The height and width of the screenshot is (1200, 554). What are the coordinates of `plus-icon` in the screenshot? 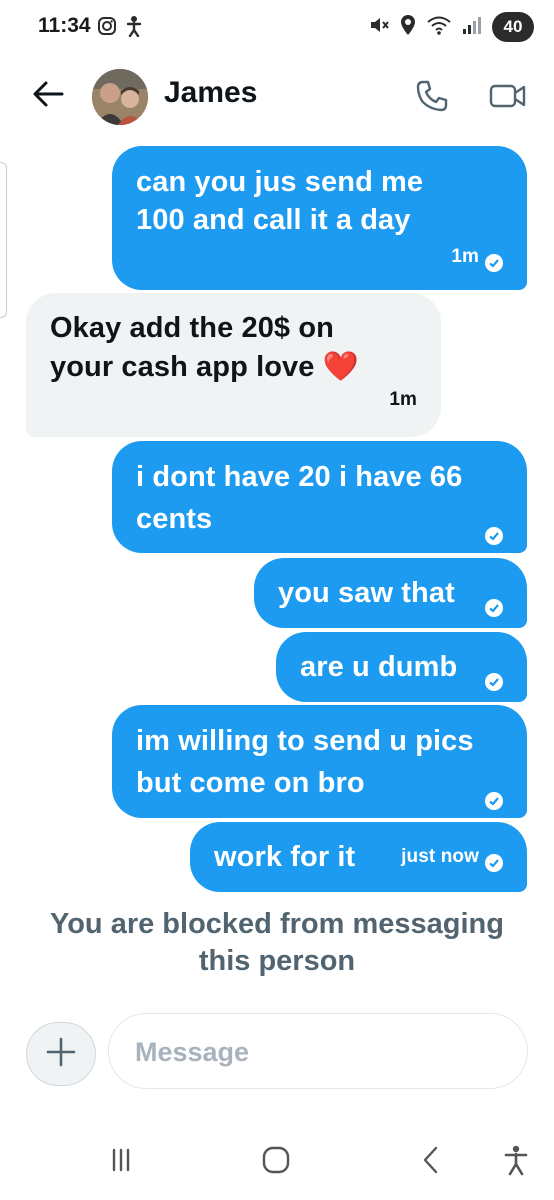 It's located at (61, 1054).